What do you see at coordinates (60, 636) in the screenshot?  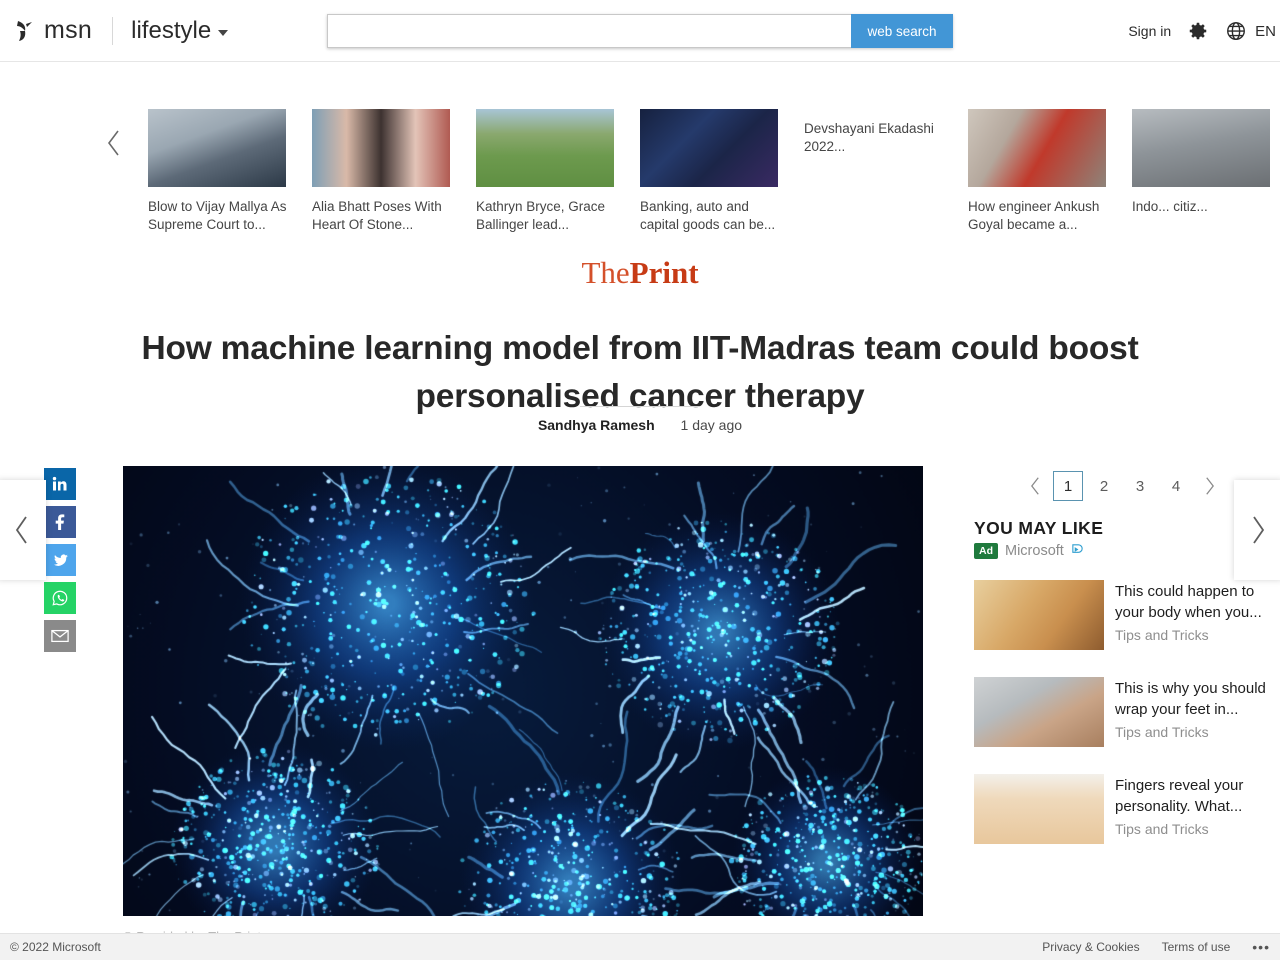 I see `email-share-button` at bounding box center [60, 636].